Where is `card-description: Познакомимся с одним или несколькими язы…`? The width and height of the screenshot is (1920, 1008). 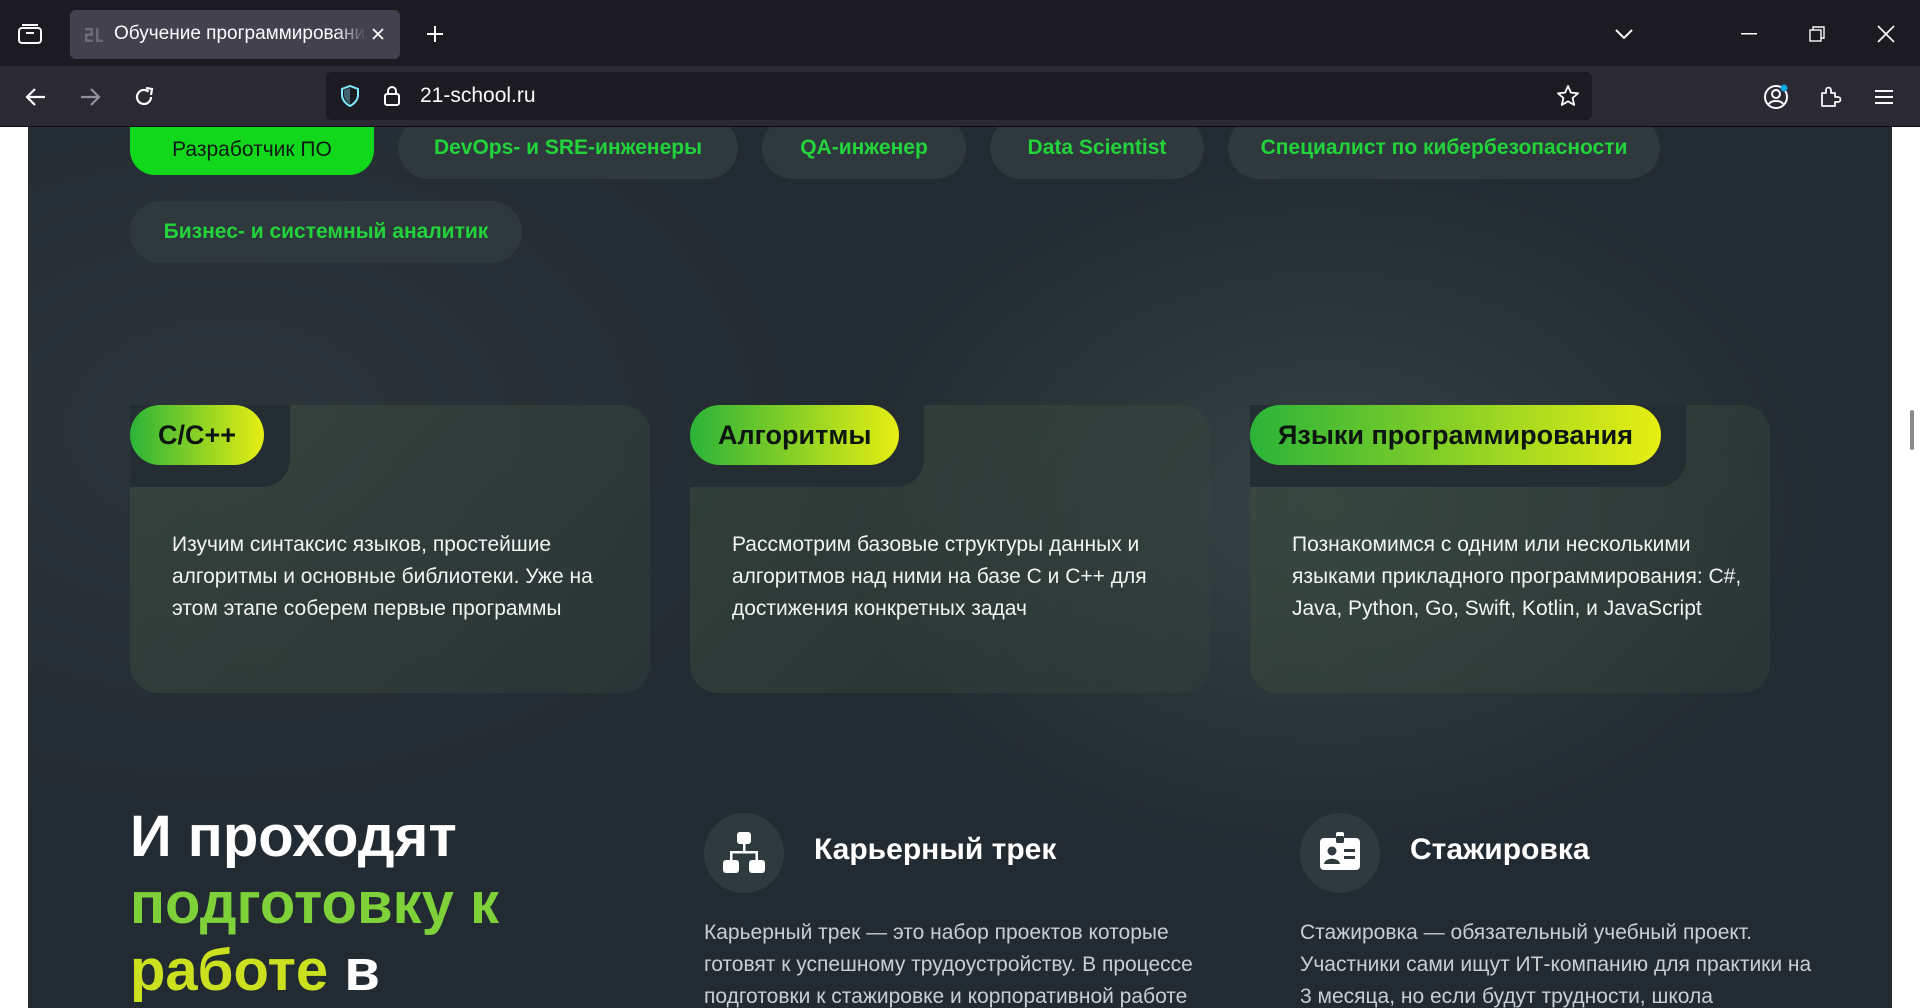
card-description: Познакомимся с одним или несколькими язы… is located at coordinates (1517, 576).